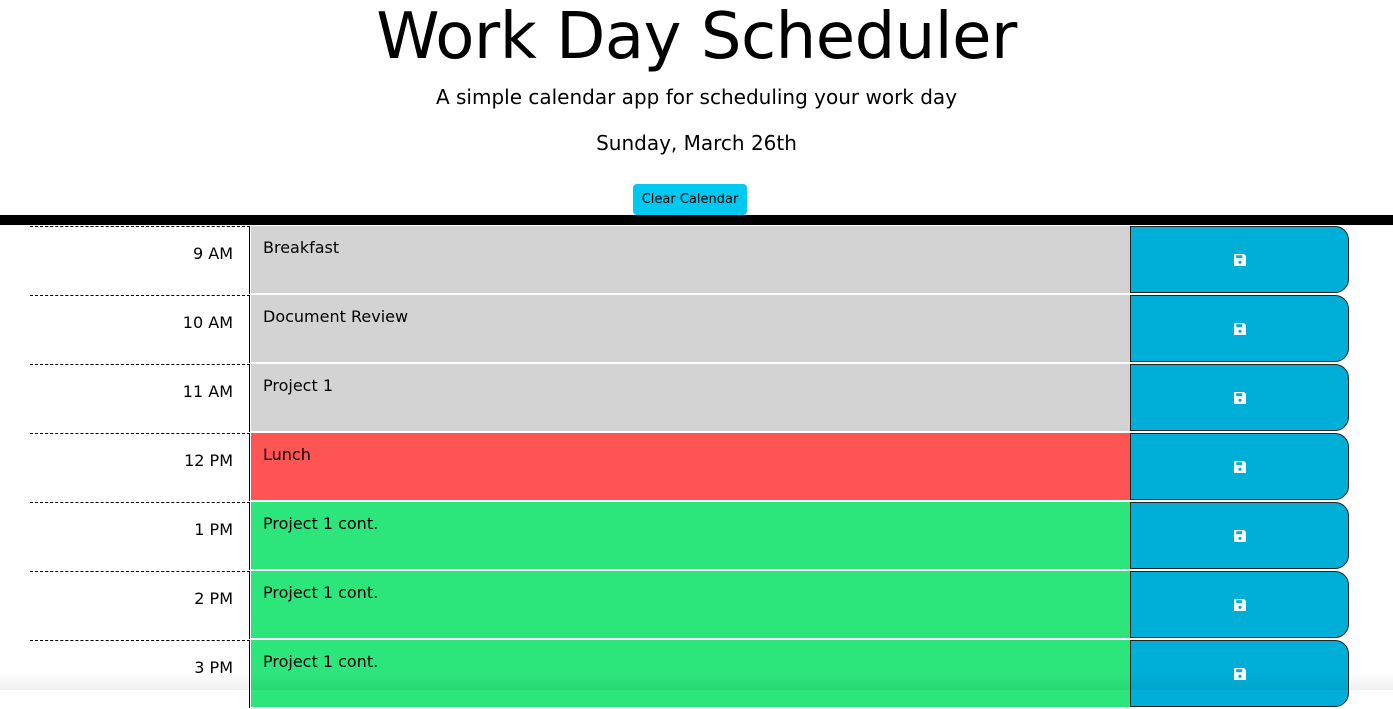  Describe the element at coordinates (140, 674) in the screenshot. I see `hour-label: 3 PM` at that location.